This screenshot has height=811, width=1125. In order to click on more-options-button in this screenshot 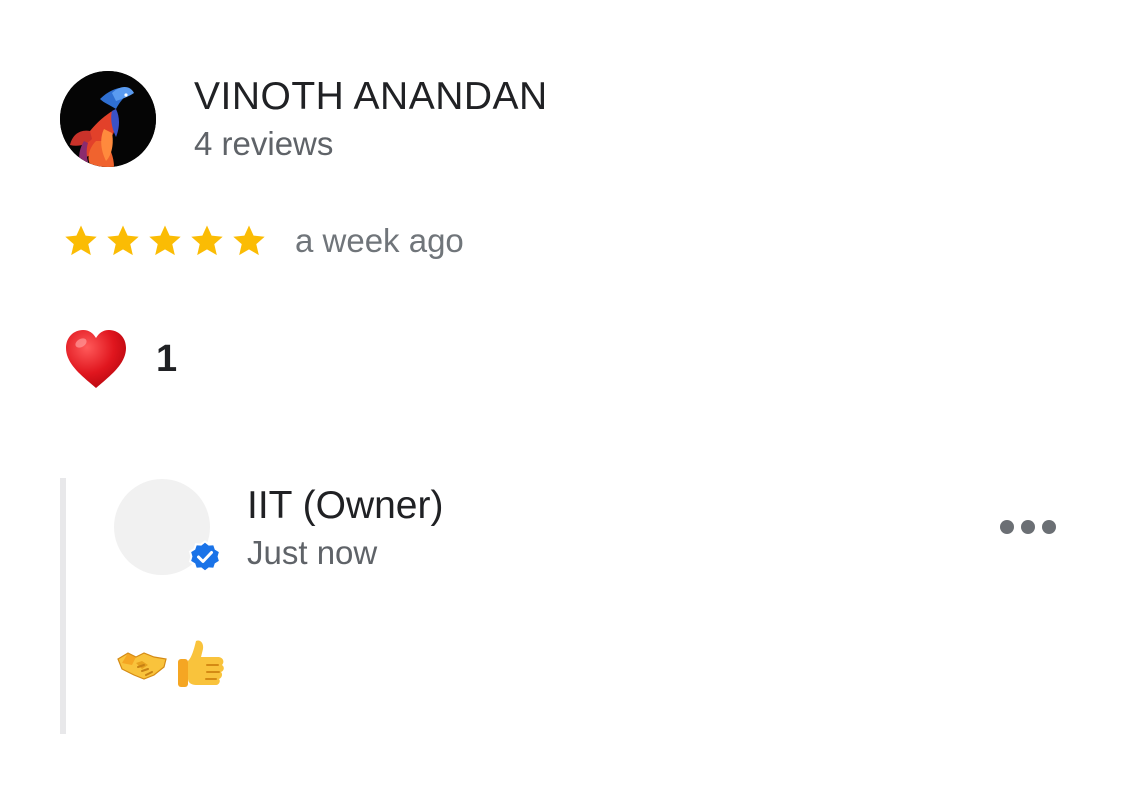, I will do `click(1028, 527)`.